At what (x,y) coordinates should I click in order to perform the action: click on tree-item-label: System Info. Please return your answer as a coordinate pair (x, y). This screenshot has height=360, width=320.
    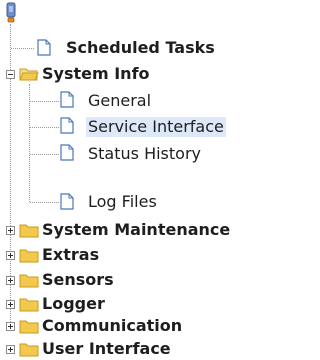
    Looking at the image, I should click on (96, 73).